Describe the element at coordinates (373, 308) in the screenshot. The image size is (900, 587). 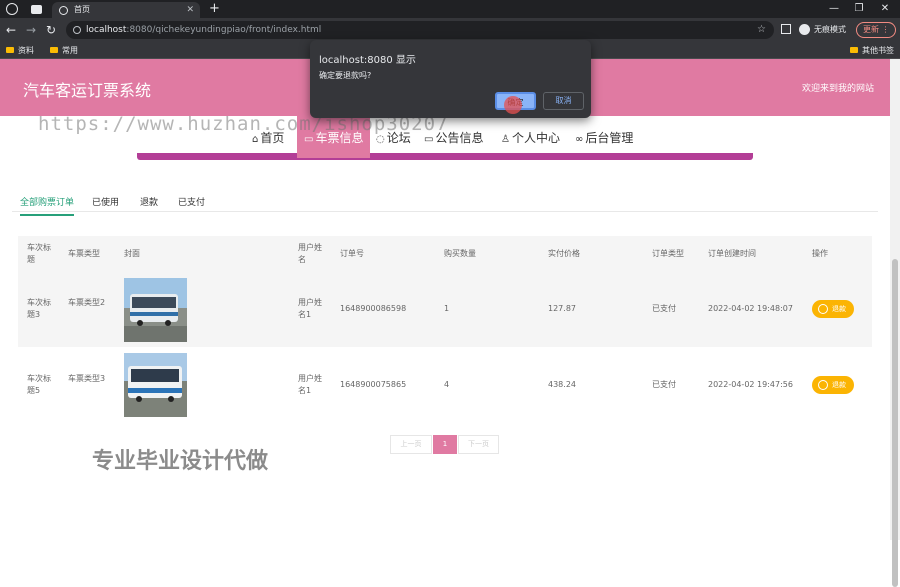
I see `cell-order-no: 1648900086598` at that location.